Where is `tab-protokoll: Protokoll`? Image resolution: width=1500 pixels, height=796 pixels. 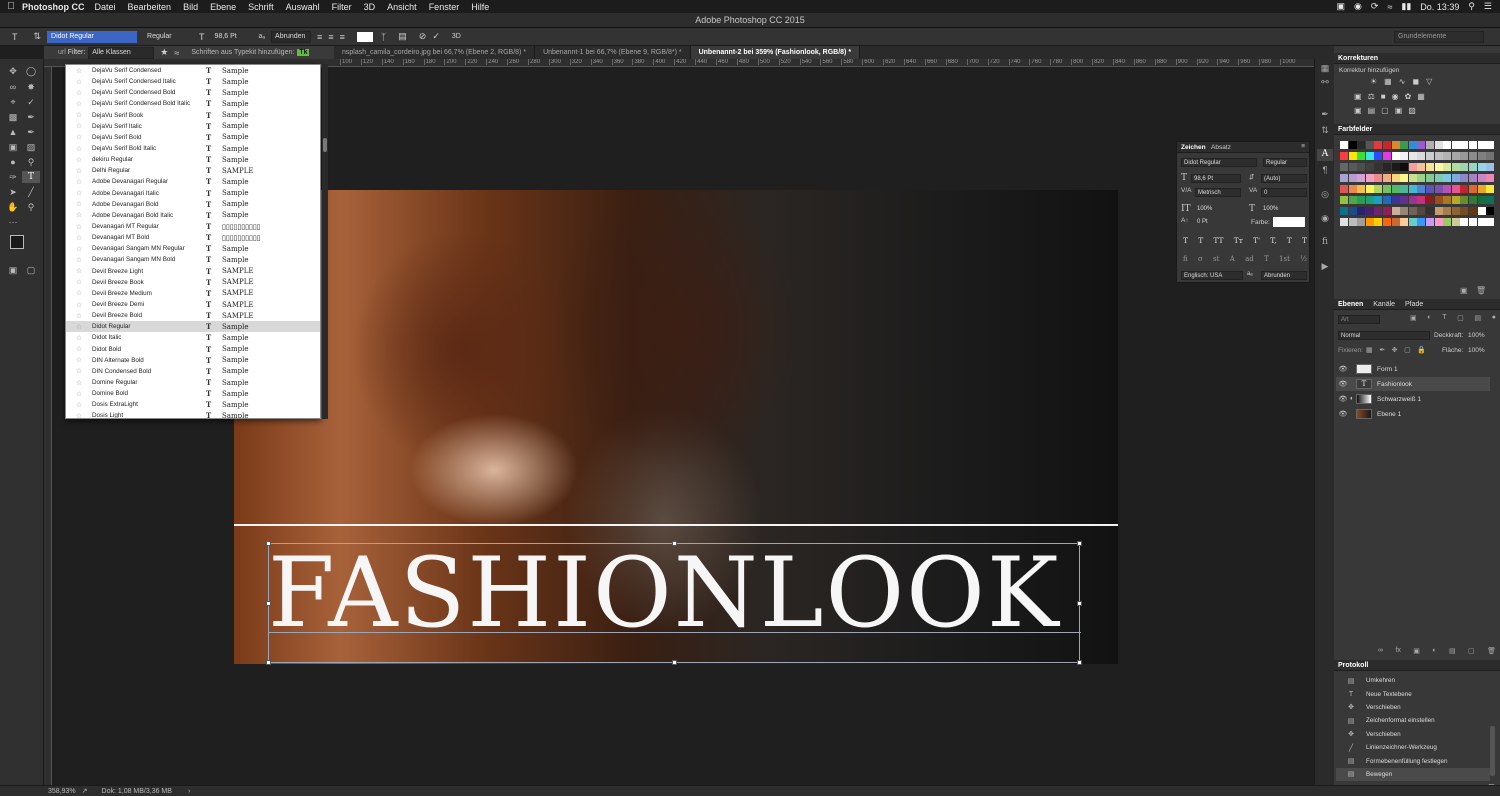
tab-protokoll: Protokoll is located at coordinates (1353, 665).